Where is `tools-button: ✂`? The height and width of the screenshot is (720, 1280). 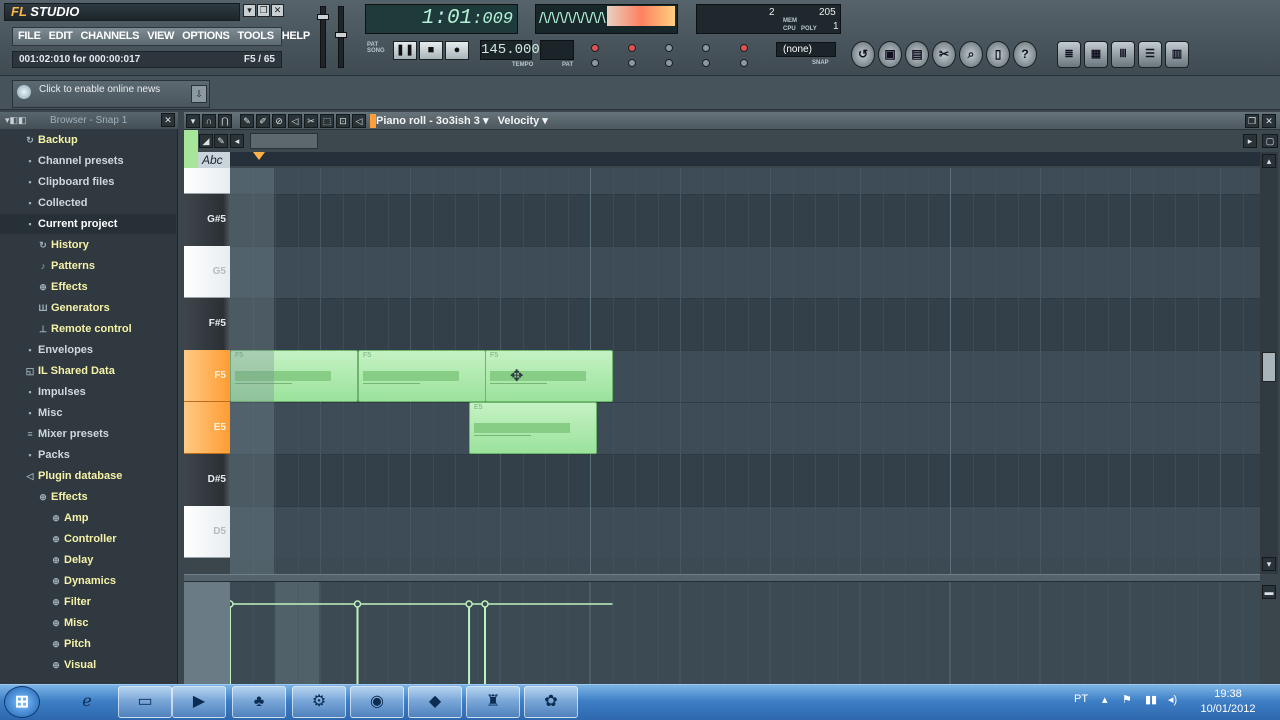 tools-button: ✂ is located at coordinates (944, 54).